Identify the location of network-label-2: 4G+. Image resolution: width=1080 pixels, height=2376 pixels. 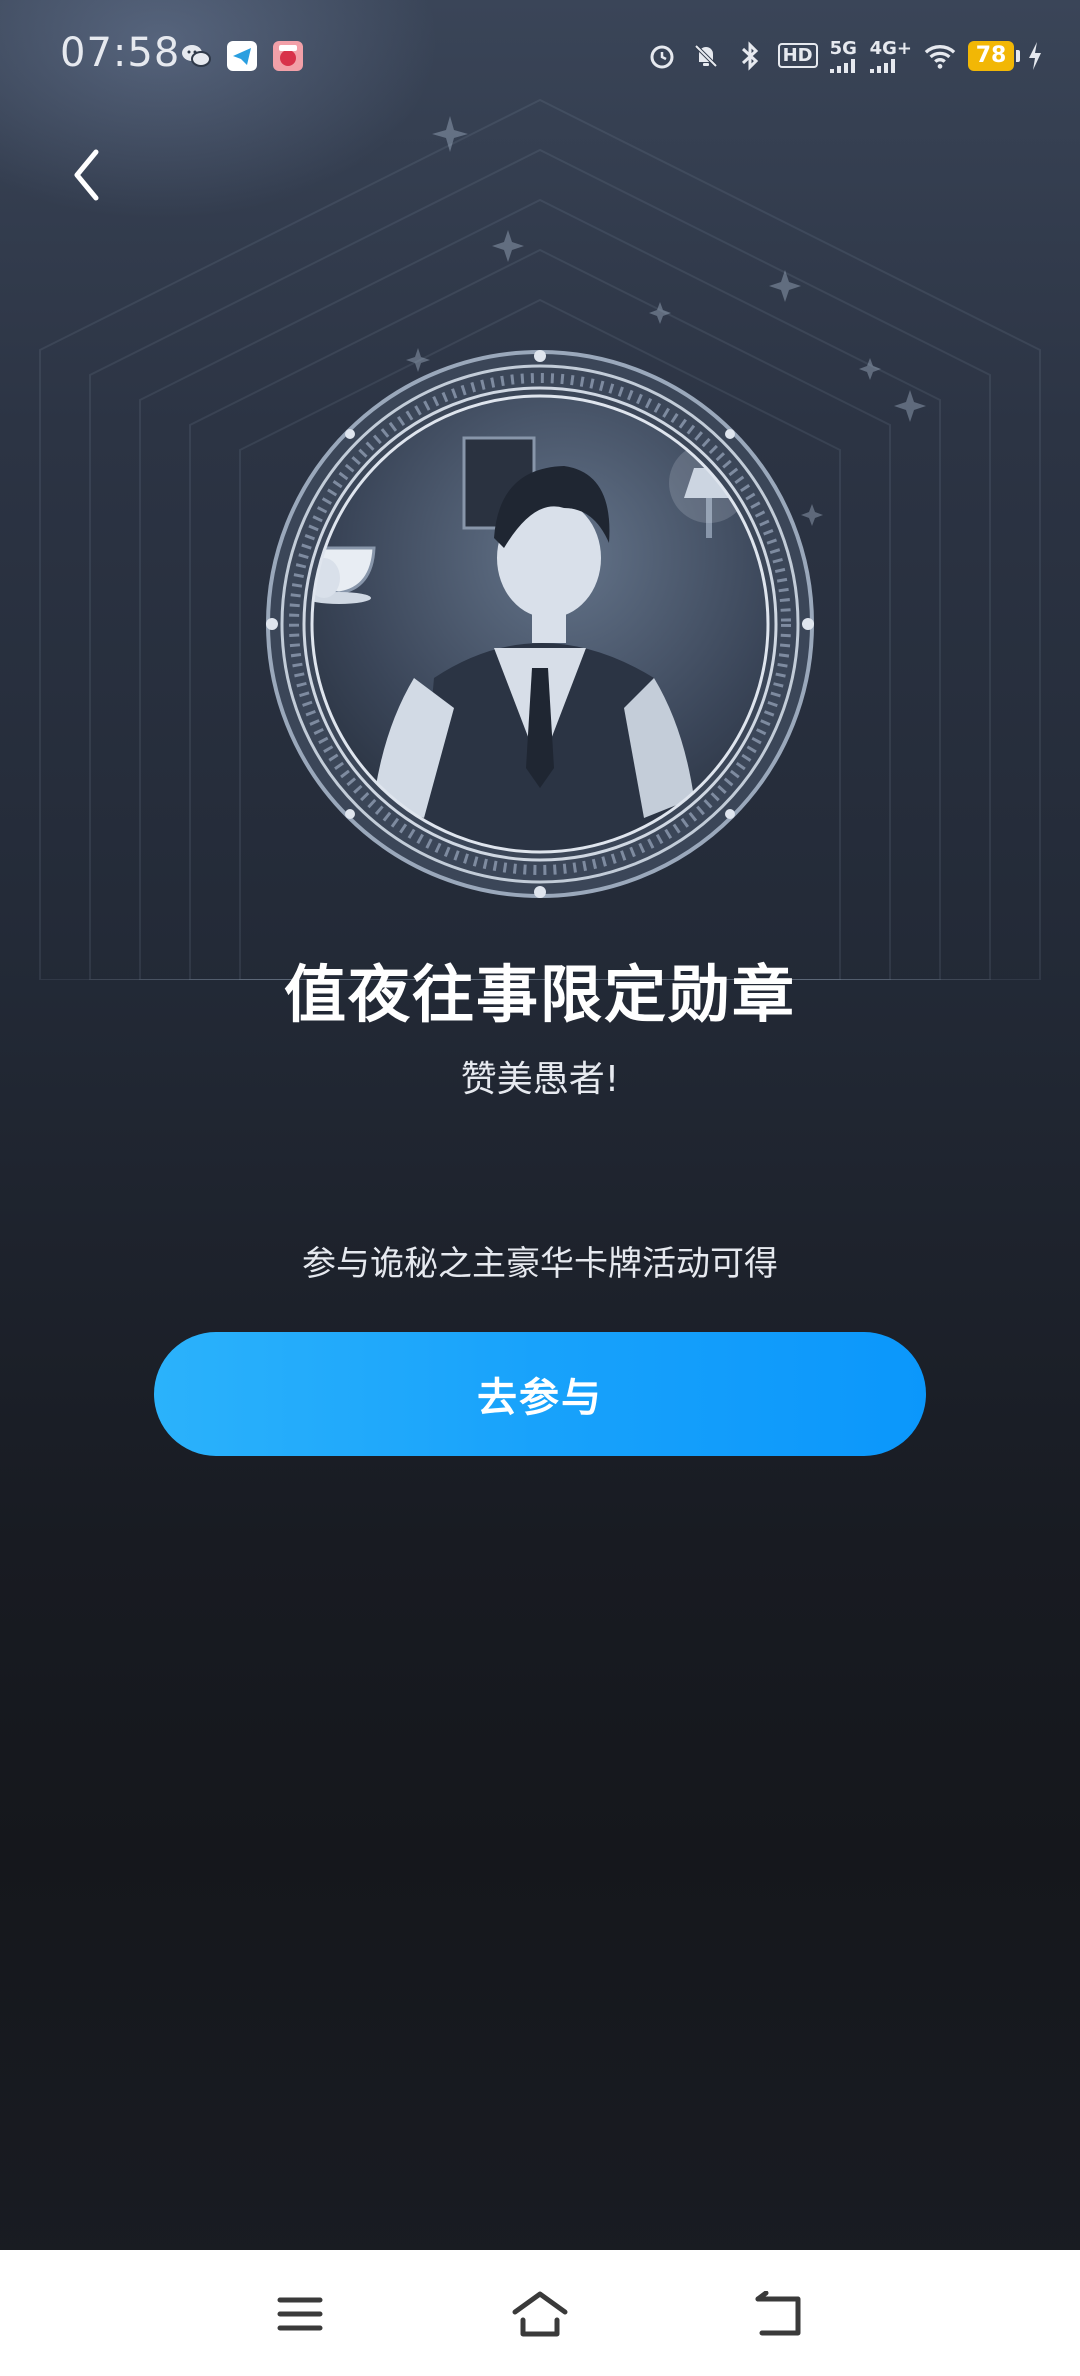
(890, 48).